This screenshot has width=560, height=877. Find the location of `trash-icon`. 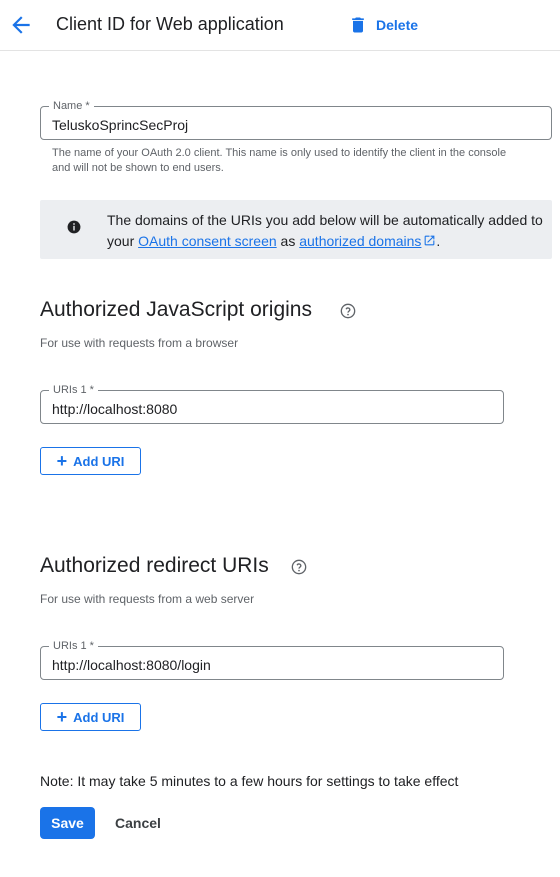

trash-icon is located at coordinates (358, 25).